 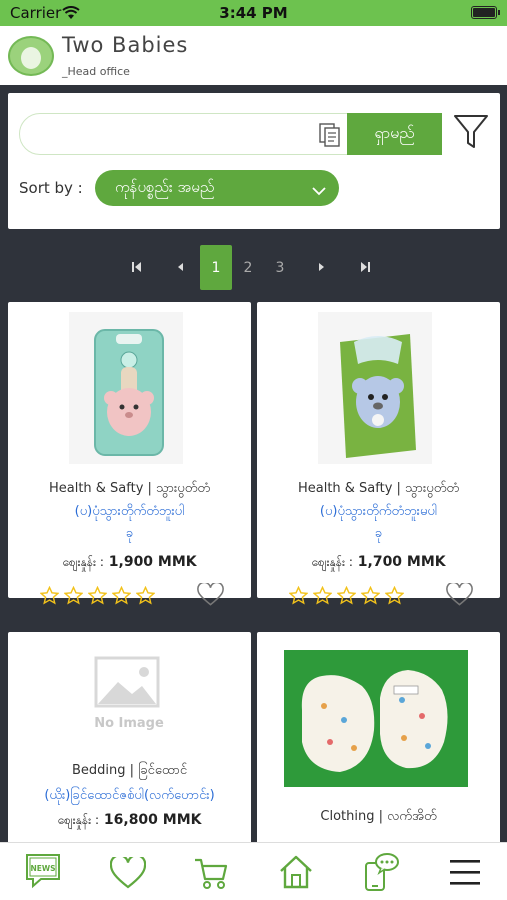 What do you see at coordinates (165, 187) in the screenshot?
I see `sort-selected-value: ကုန်ပစ္စည်း အမည်` at bounding box center [165, 187].